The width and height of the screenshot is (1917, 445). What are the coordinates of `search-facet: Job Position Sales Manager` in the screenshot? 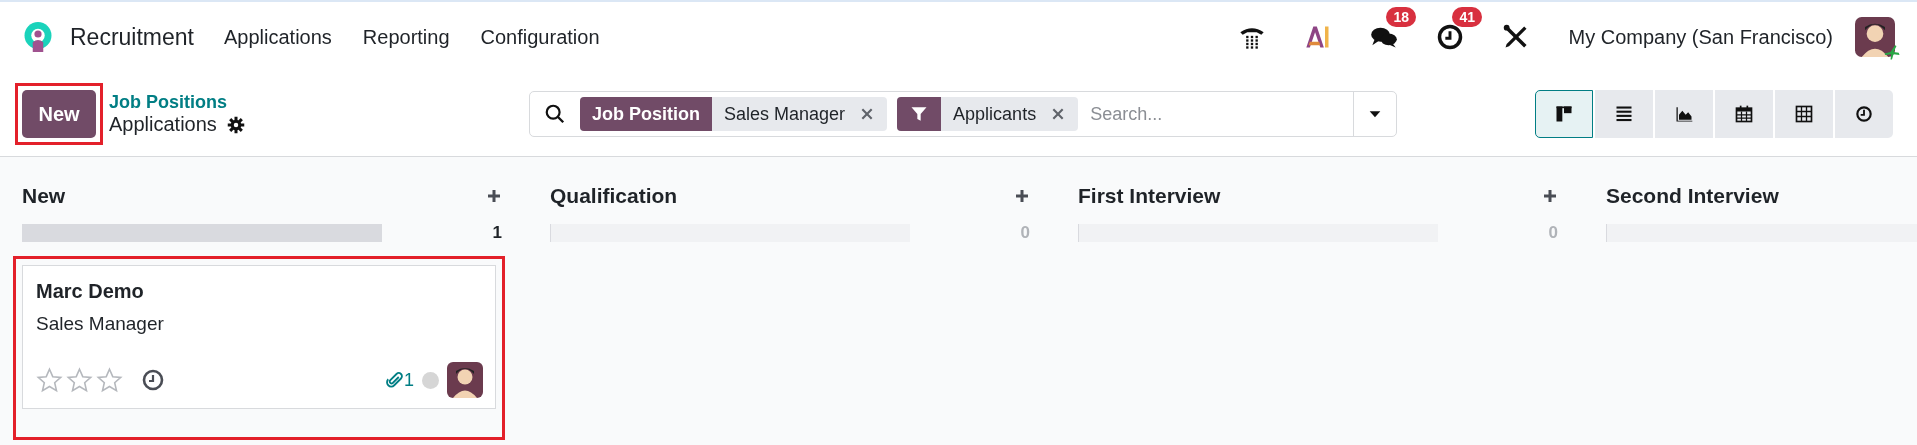 It's located at (734, 114).